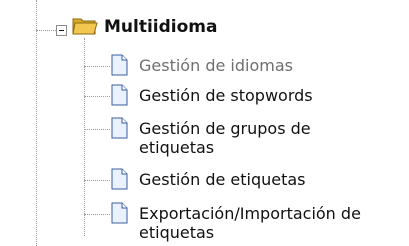 The width and height of the screenshot is (409, 246). What do you see at coordinates (222, 179) in the screenshot?
I see `tree-item-label: Gestión de etiquetas` at bounding box center [222, 179].